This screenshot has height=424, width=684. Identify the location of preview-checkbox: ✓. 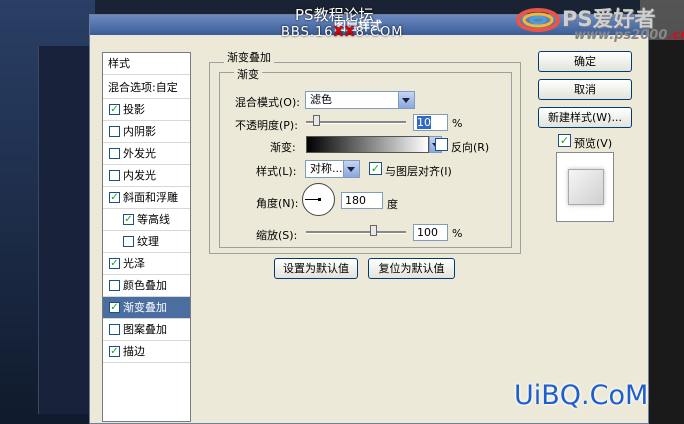
(564, 140).